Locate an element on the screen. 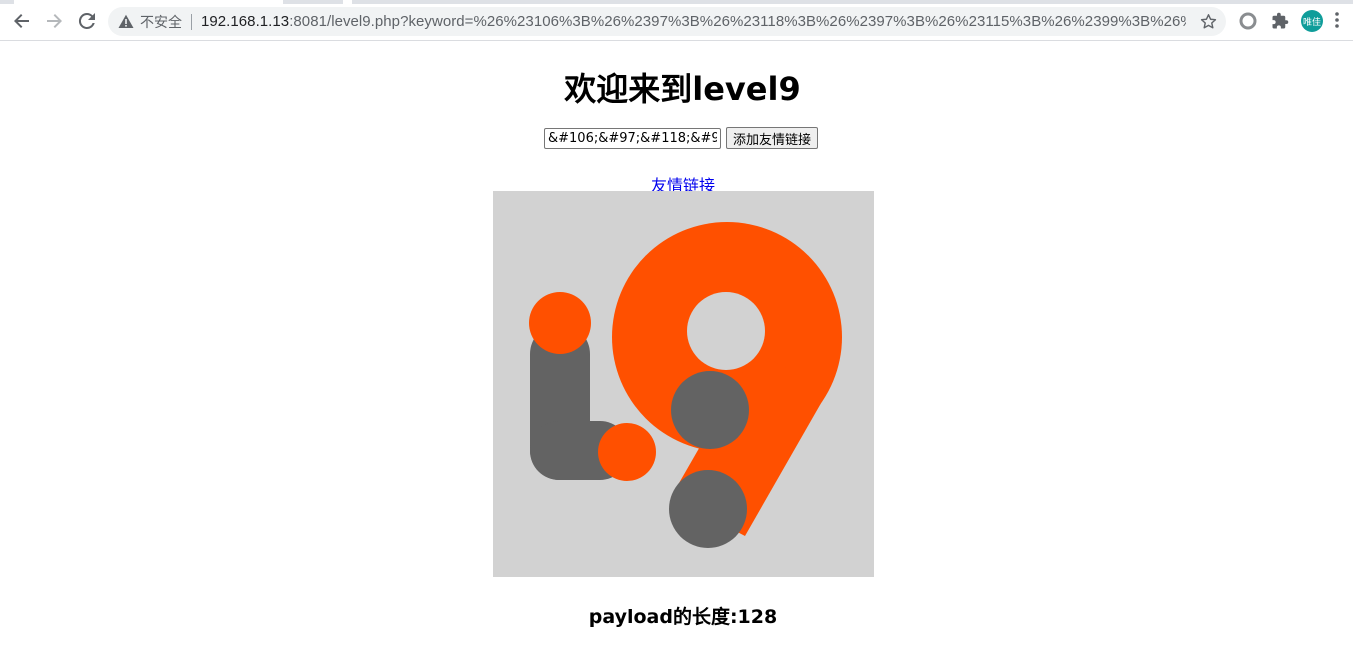 This screenshot has width=1353, height=672. forward-button is located at coordinates (54, 21).